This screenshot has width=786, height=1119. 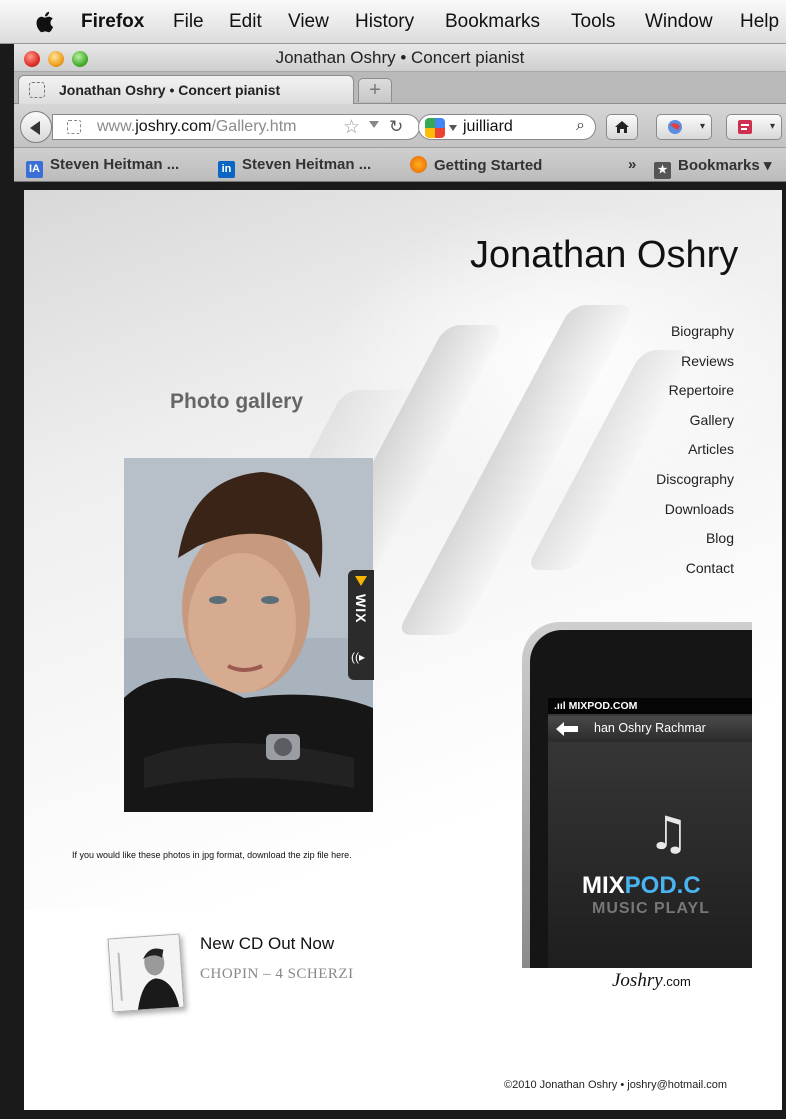 What do you see at coordinates (226, 169) in the screenshot?
I see `linkedin-icon: in` at bounding box center [226, 169].